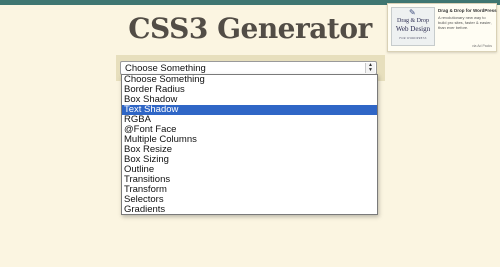 The image size is (500, 267). I want to click on ad-via-link: via Ad Packs, so click(482, 46).